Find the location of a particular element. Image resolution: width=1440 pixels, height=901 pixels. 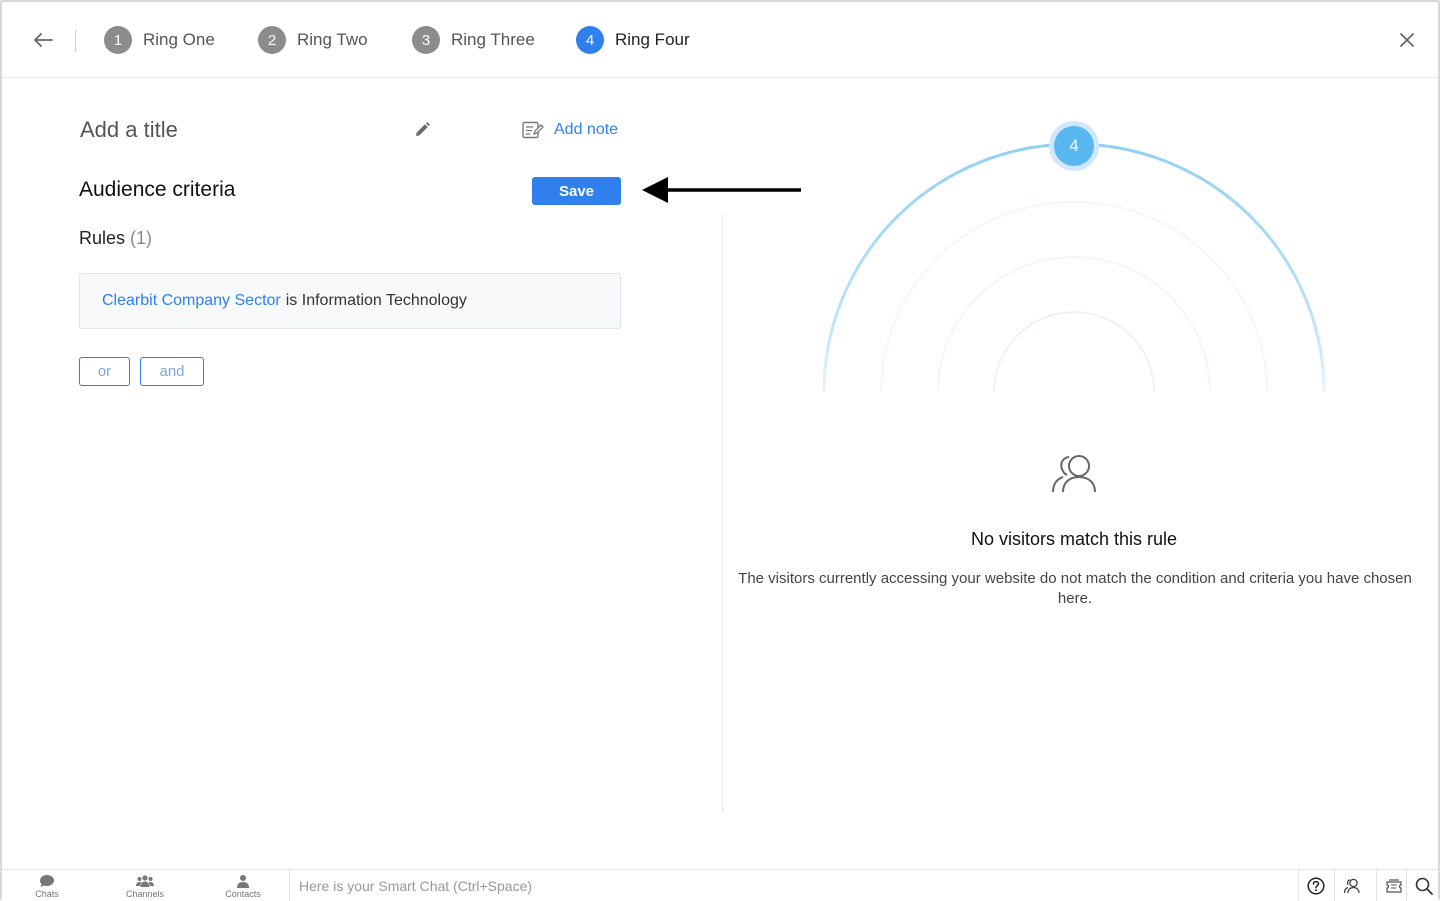

search-icon is located at coordinates (1424, 886).